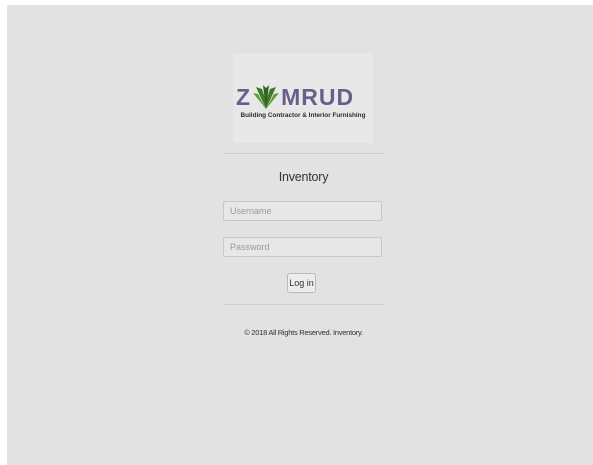  What do you see at coordinates (244, 97) in the screenshot?
I see `logo-letter-z: Z` at bounding box center [244, 97].